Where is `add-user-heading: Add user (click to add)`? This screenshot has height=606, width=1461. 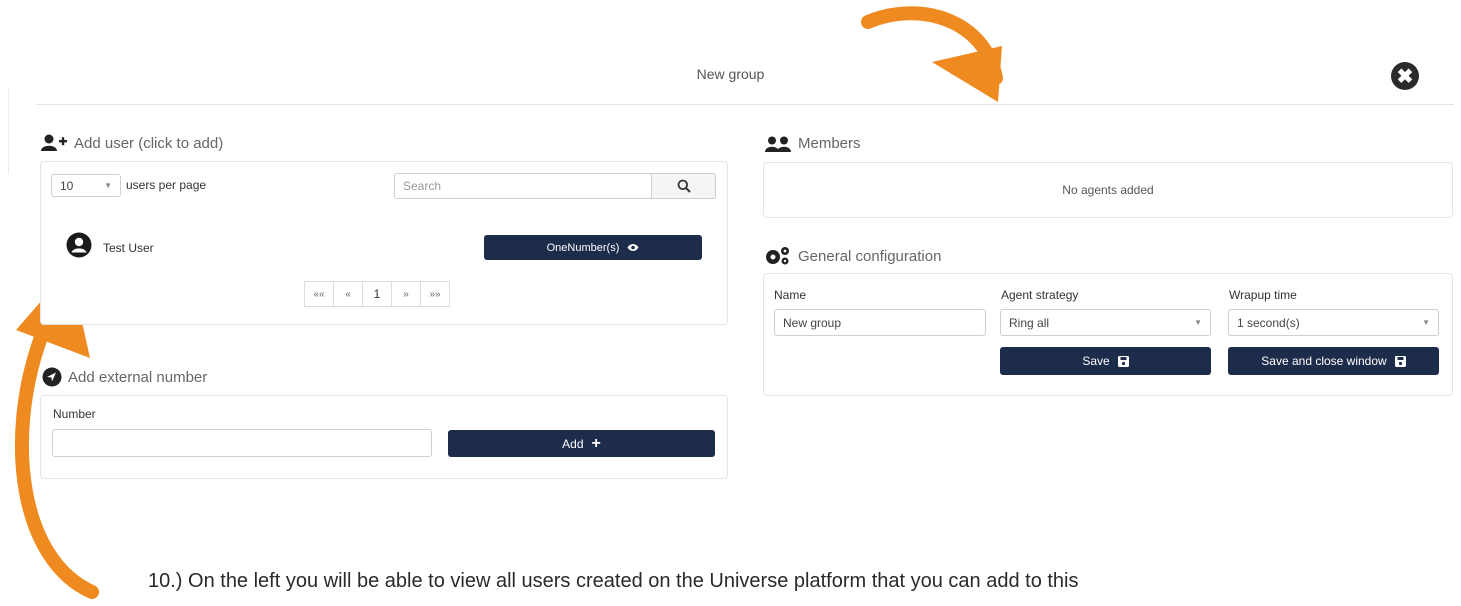
add-user-heading: Add user (click to add) is located at coordinates (131, 143).